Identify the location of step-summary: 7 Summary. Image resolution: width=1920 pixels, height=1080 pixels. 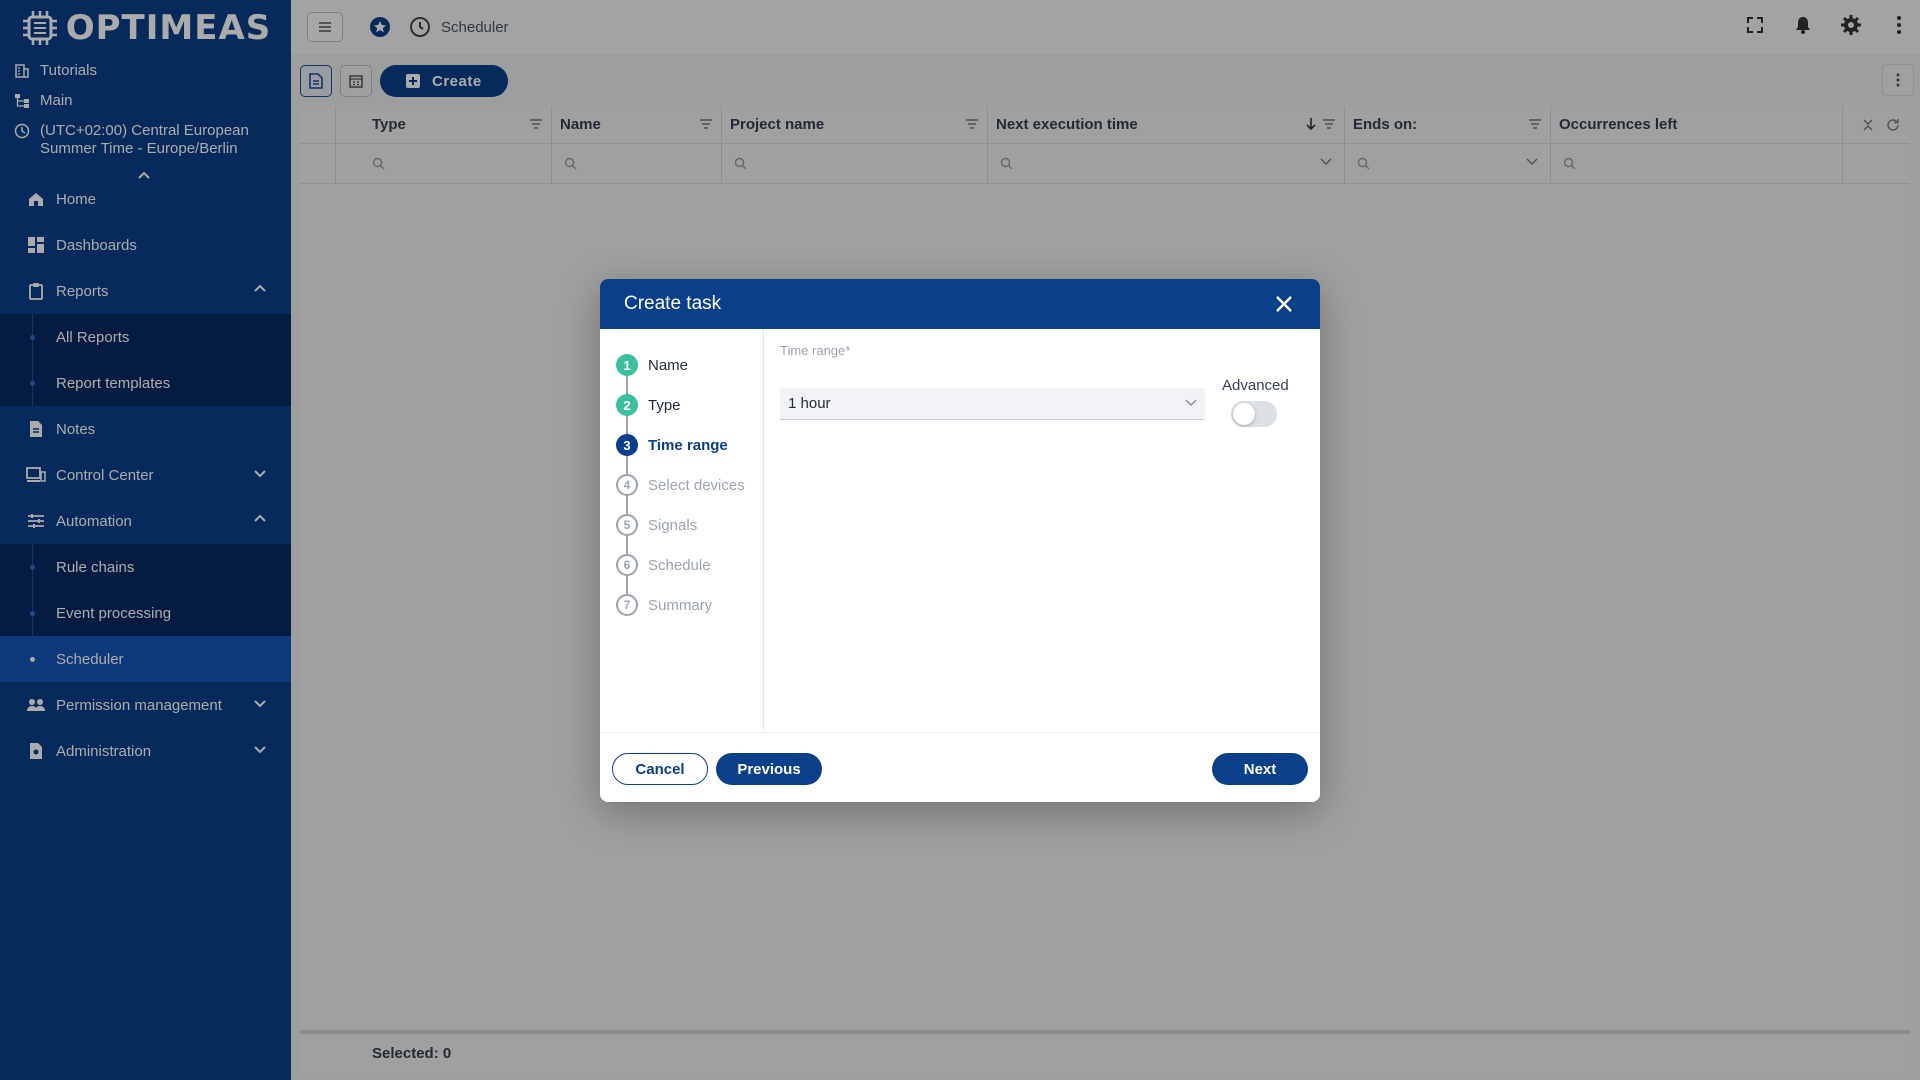
(689, 605).